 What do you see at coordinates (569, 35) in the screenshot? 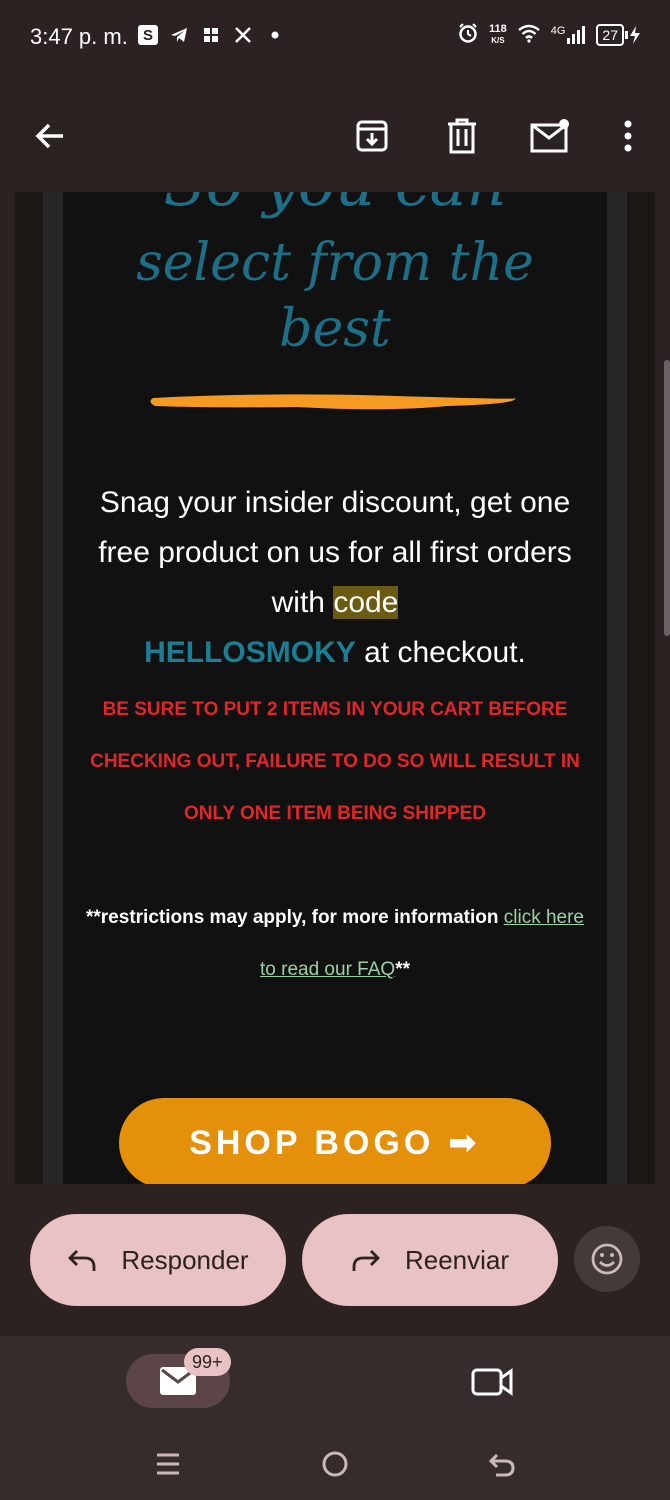
I see `cell-signal-icon: 4G` at bounding box center [569, 35].